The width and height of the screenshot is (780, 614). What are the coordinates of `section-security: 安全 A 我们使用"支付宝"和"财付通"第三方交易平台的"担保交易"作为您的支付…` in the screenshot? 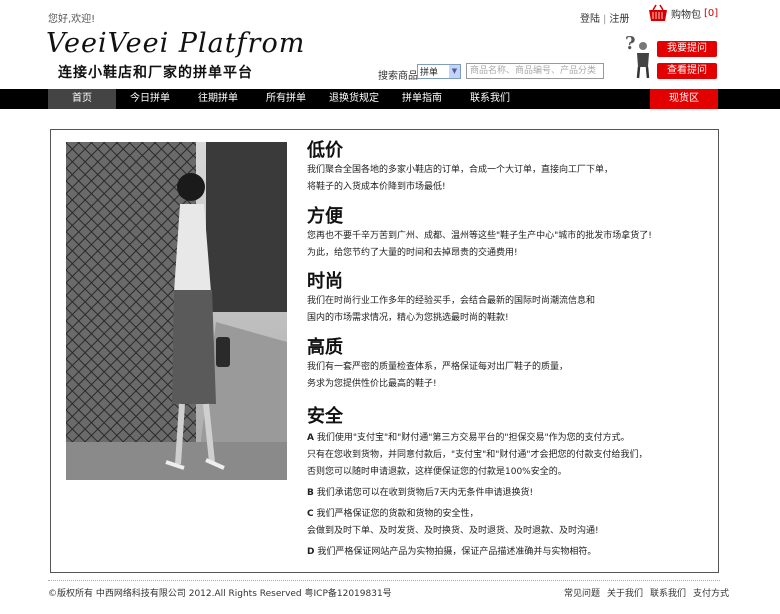 It's located at (477, 481).